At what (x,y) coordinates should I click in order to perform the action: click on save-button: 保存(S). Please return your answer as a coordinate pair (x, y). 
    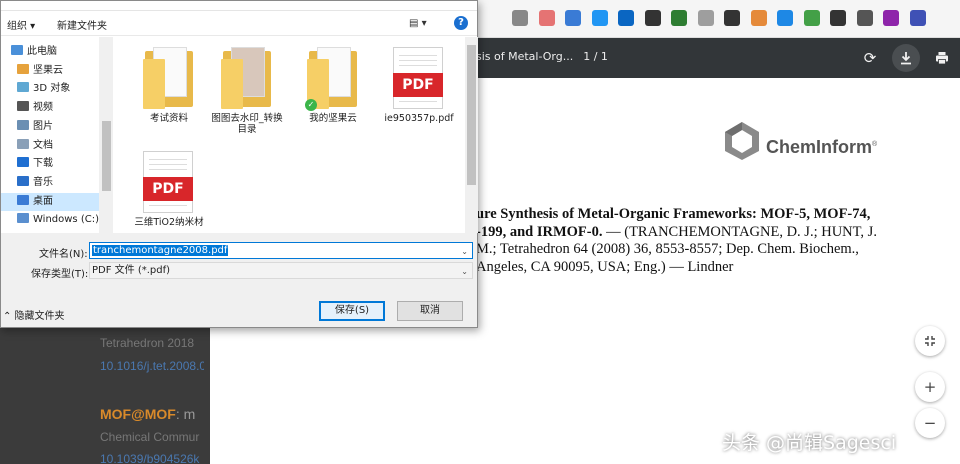
    Looking at the image, I should click on (352, 311).